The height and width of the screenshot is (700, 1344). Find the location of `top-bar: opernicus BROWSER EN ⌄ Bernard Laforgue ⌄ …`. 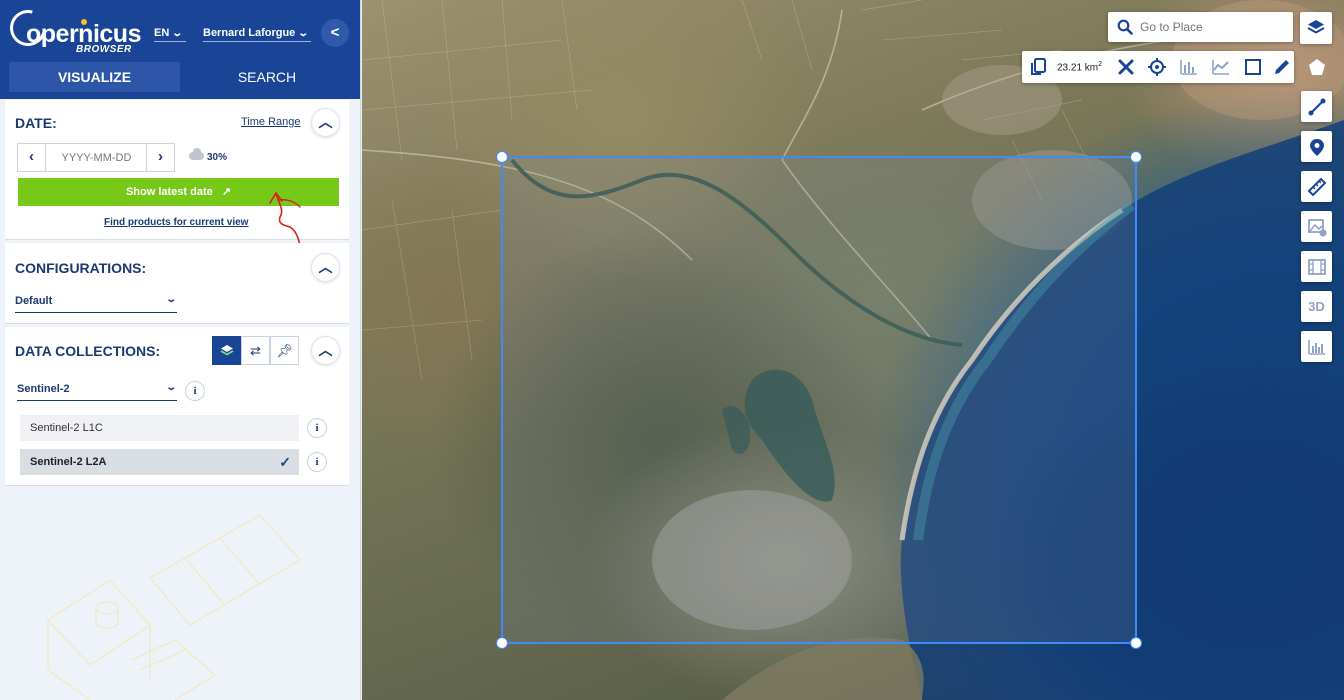

top-bar: opernicus BROWSER EN ⌄ Bernard Laforgue ⌄ … is located at coordinates (180, 49).